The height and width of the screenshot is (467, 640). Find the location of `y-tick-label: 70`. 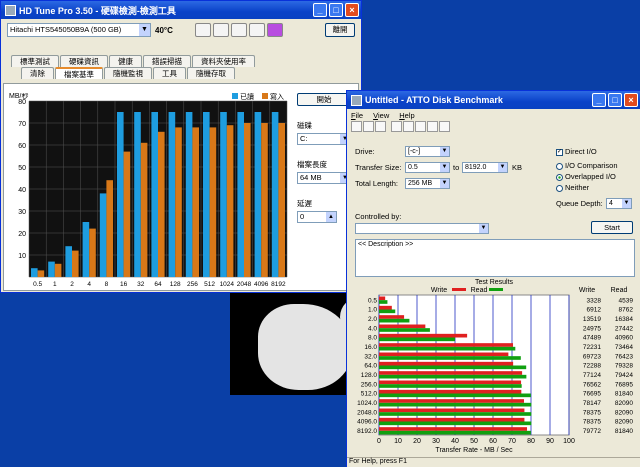

y-tick-label: 70 is located at coordinates (22, 124).